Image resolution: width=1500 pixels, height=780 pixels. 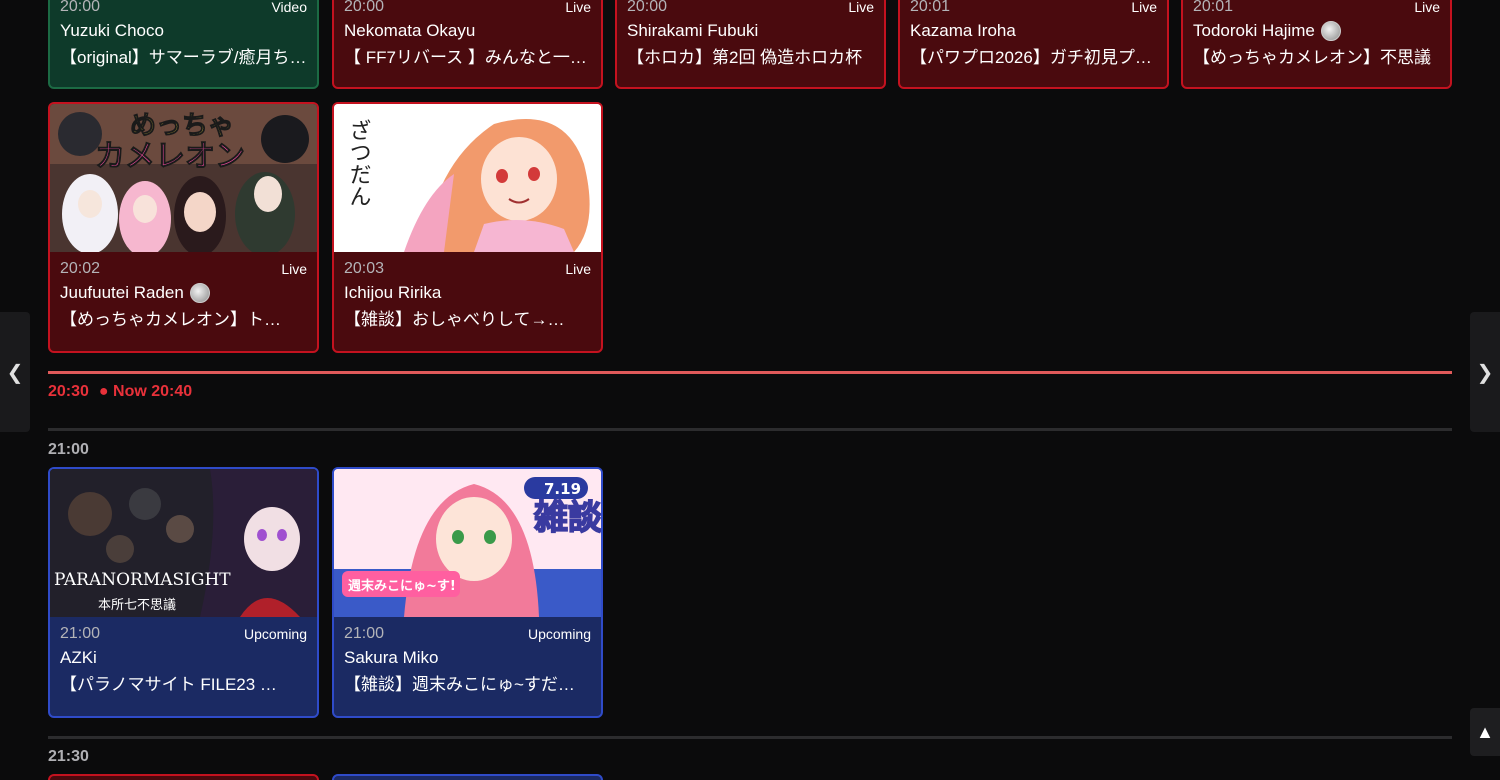 I want to click on streamer-name: Kazama Iroha, so click(x=963, y=30).